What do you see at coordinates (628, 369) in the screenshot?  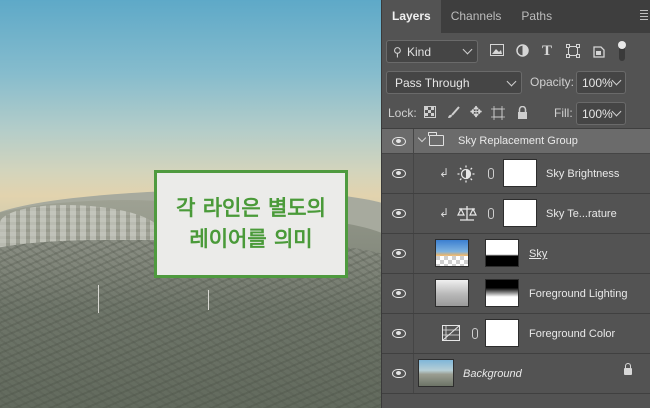 I see `lock-icon` at bounding box center [628, 369].